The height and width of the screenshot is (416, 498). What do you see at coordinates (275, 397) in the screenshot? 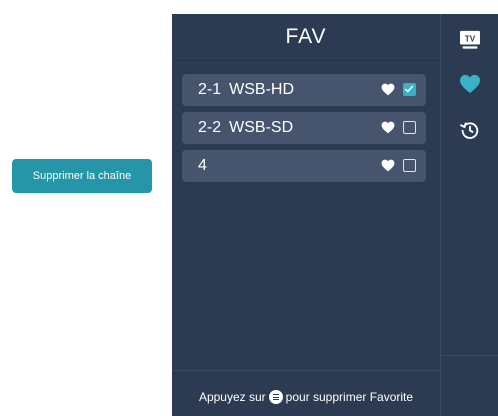
I see `menu-button-icon` at bounding box center [275, 397].